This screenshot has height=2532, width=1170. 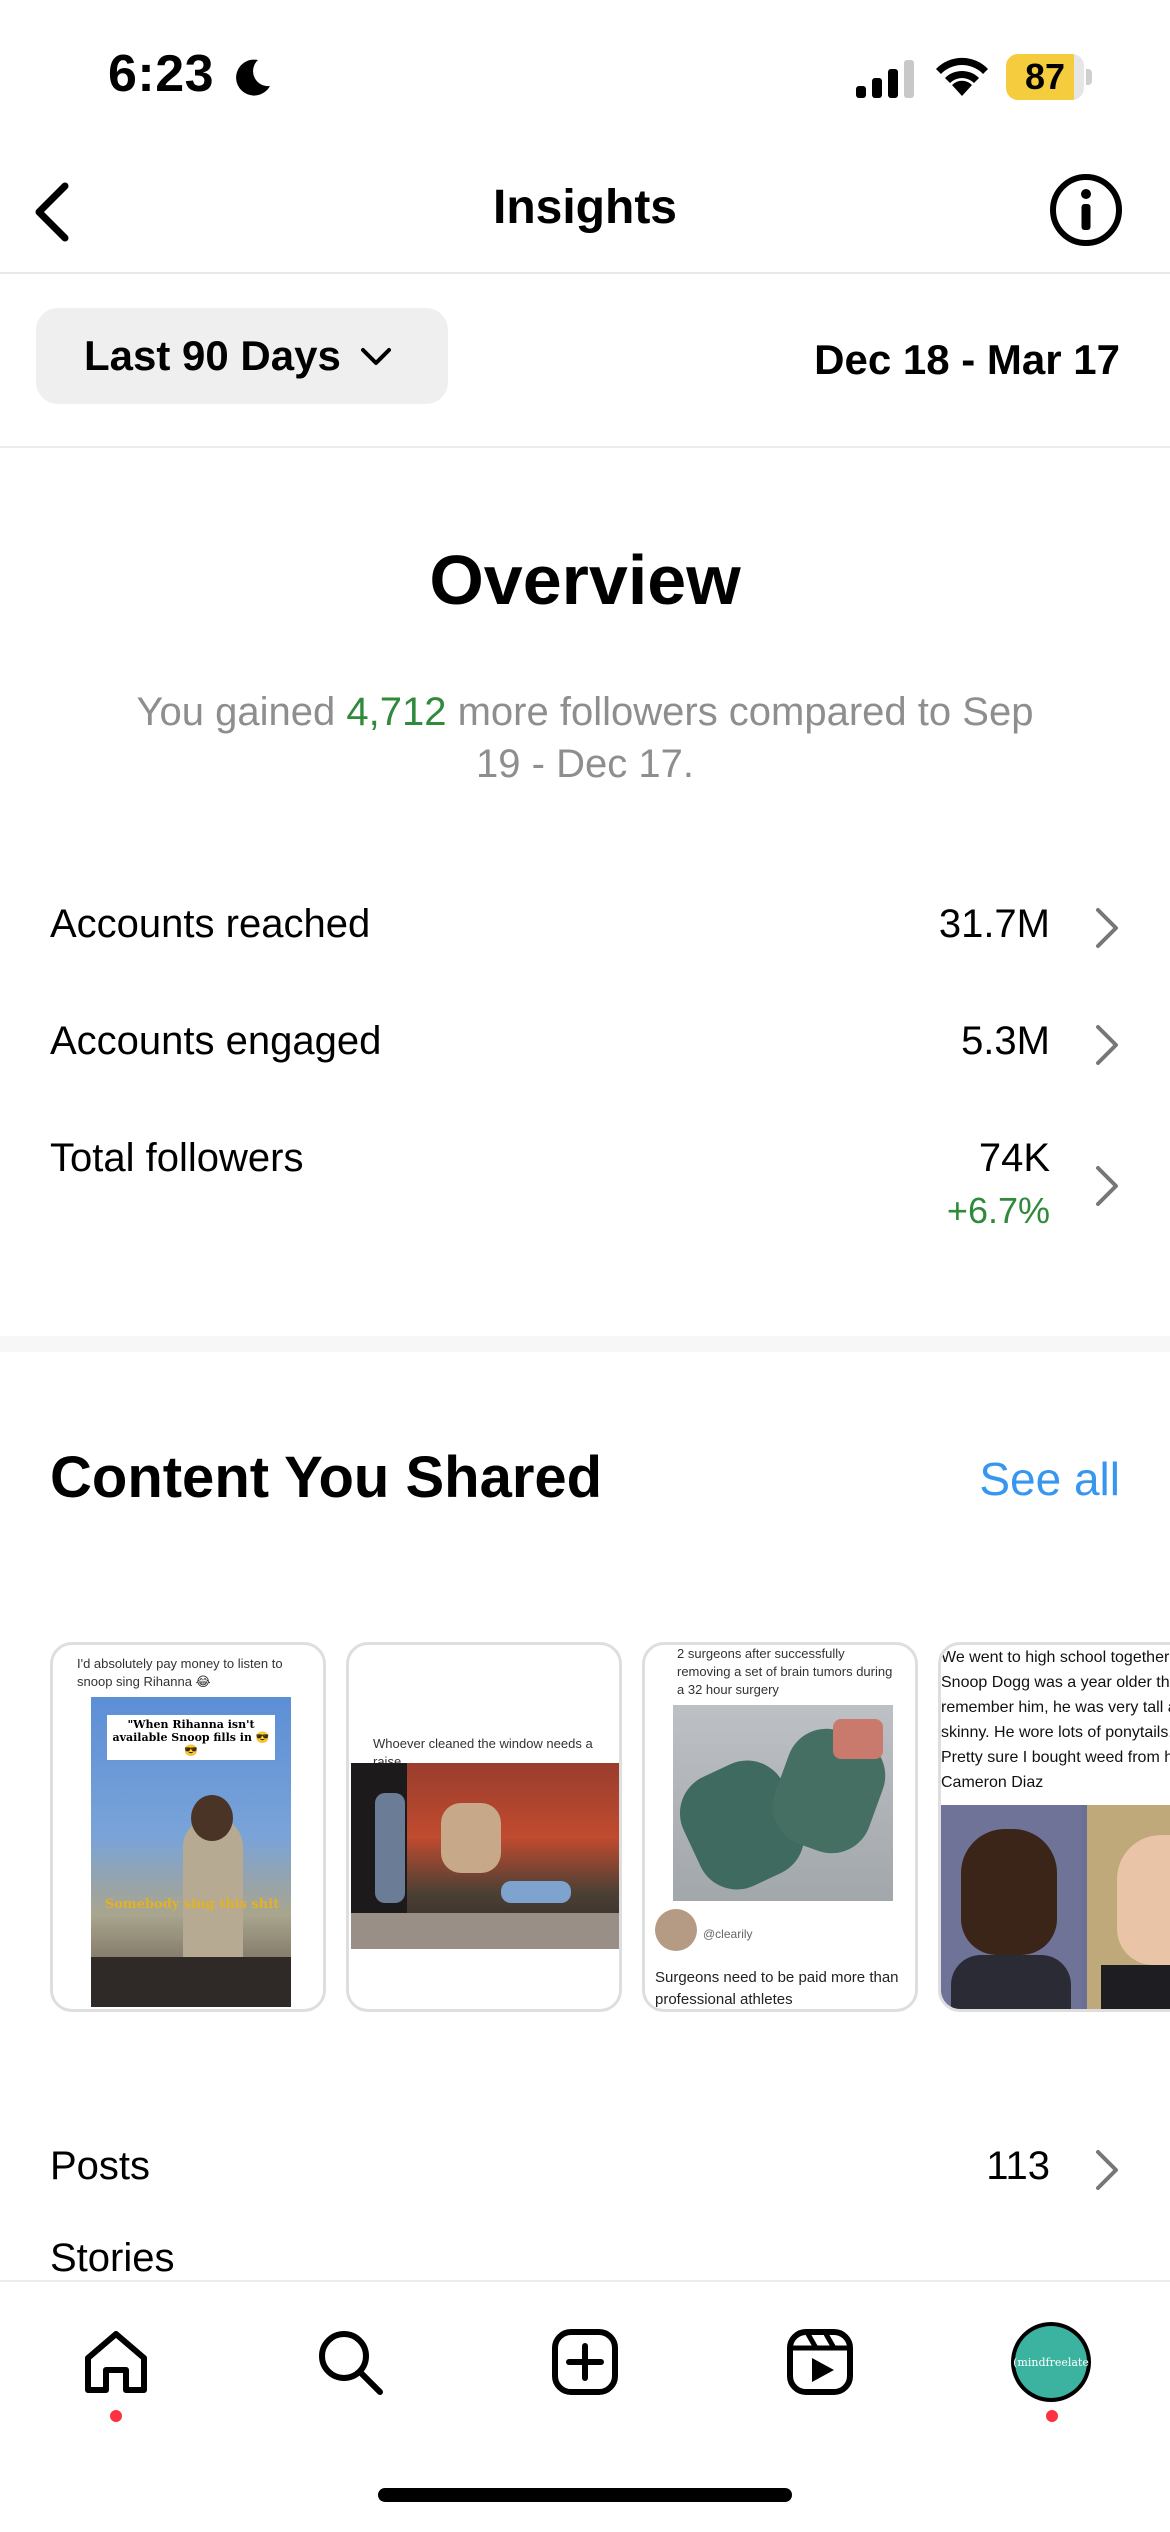 I want to click on content-shared-title: Content You Shared, so click(x=326, y=1477).